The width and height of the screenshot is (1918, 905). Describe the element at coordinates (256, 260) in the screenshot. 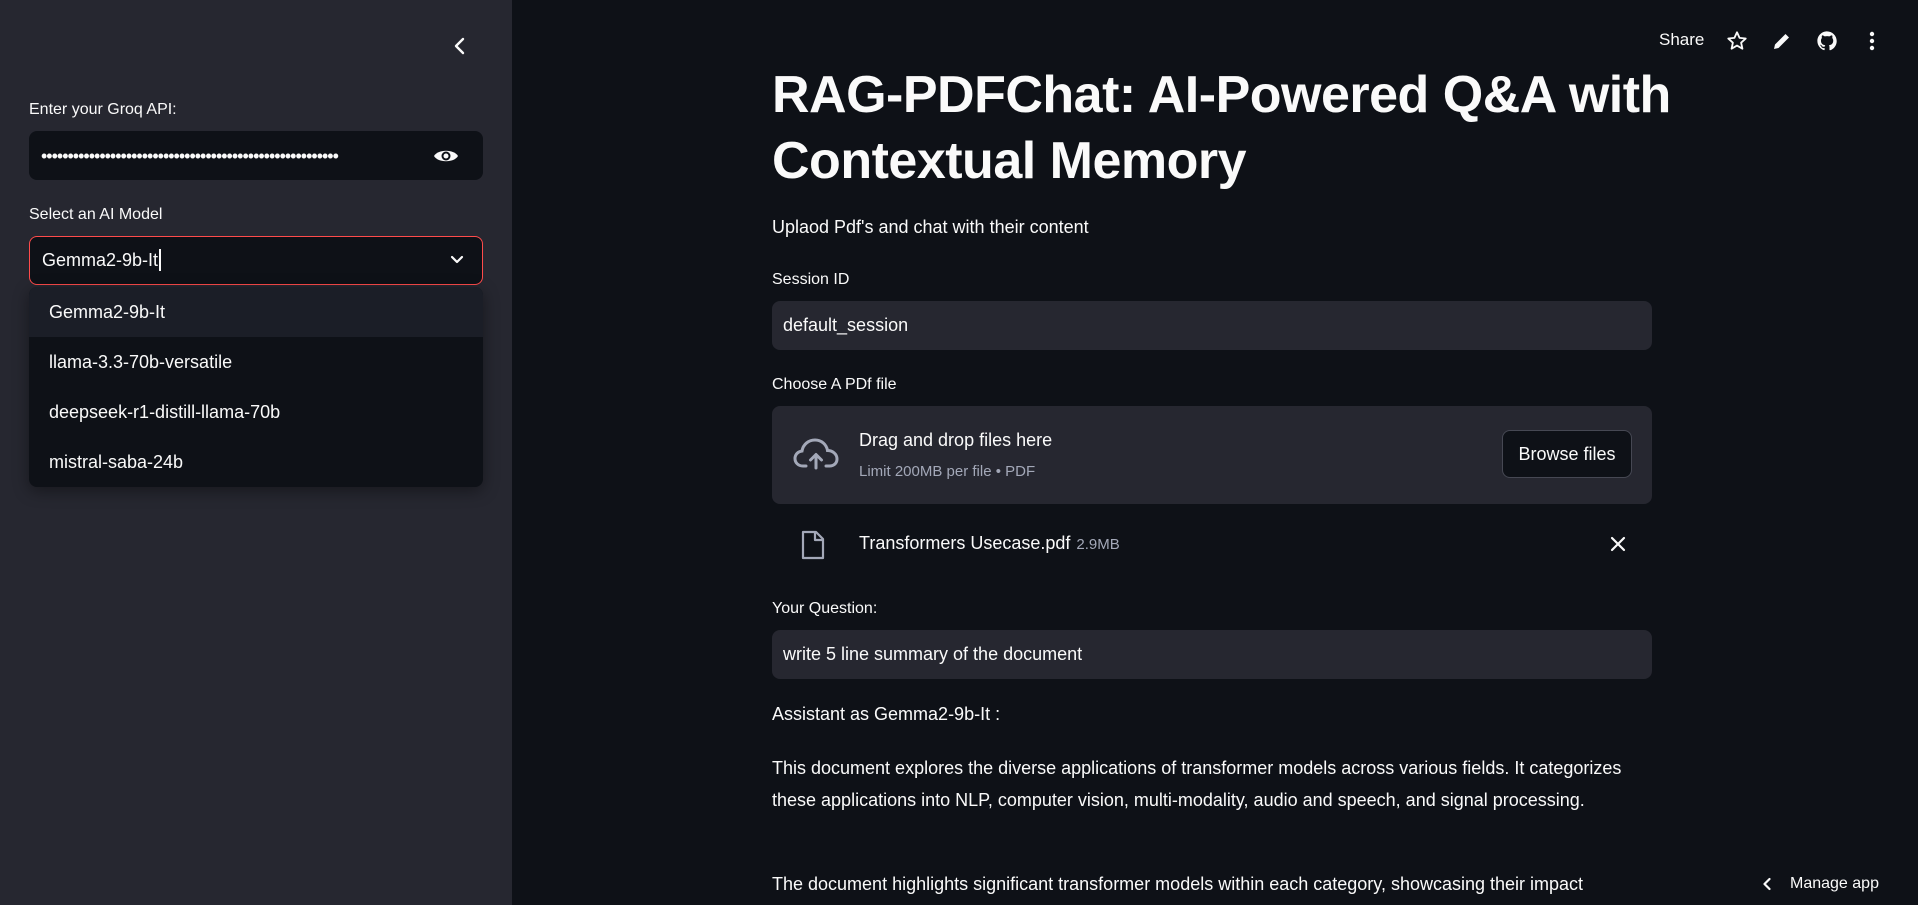

I see `model-select: Gemma2-9b-It` at that location.